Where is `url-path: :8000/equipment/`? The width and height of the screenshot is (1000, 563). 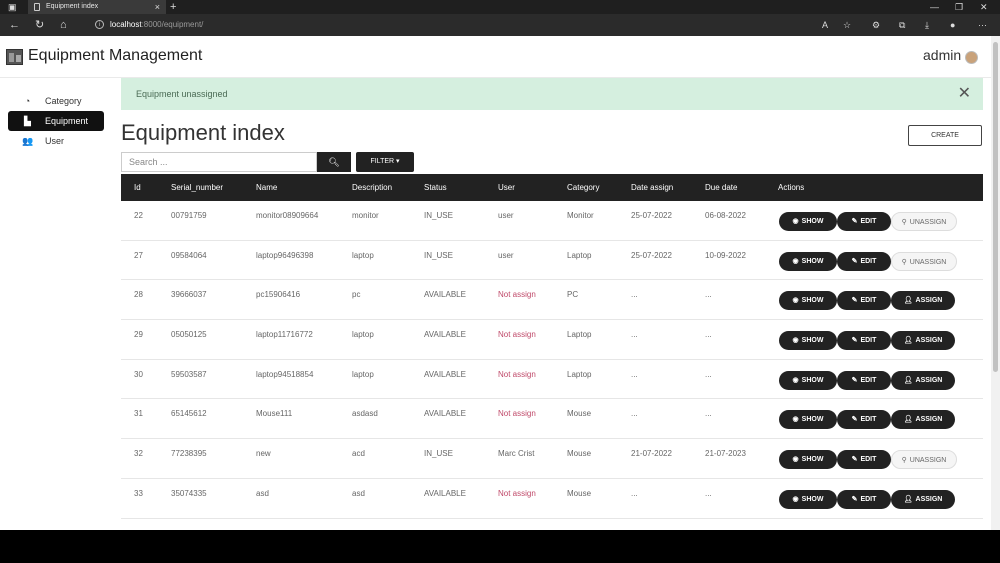 url-path: :8000/equipment/ is located at coordinates (172, 24).